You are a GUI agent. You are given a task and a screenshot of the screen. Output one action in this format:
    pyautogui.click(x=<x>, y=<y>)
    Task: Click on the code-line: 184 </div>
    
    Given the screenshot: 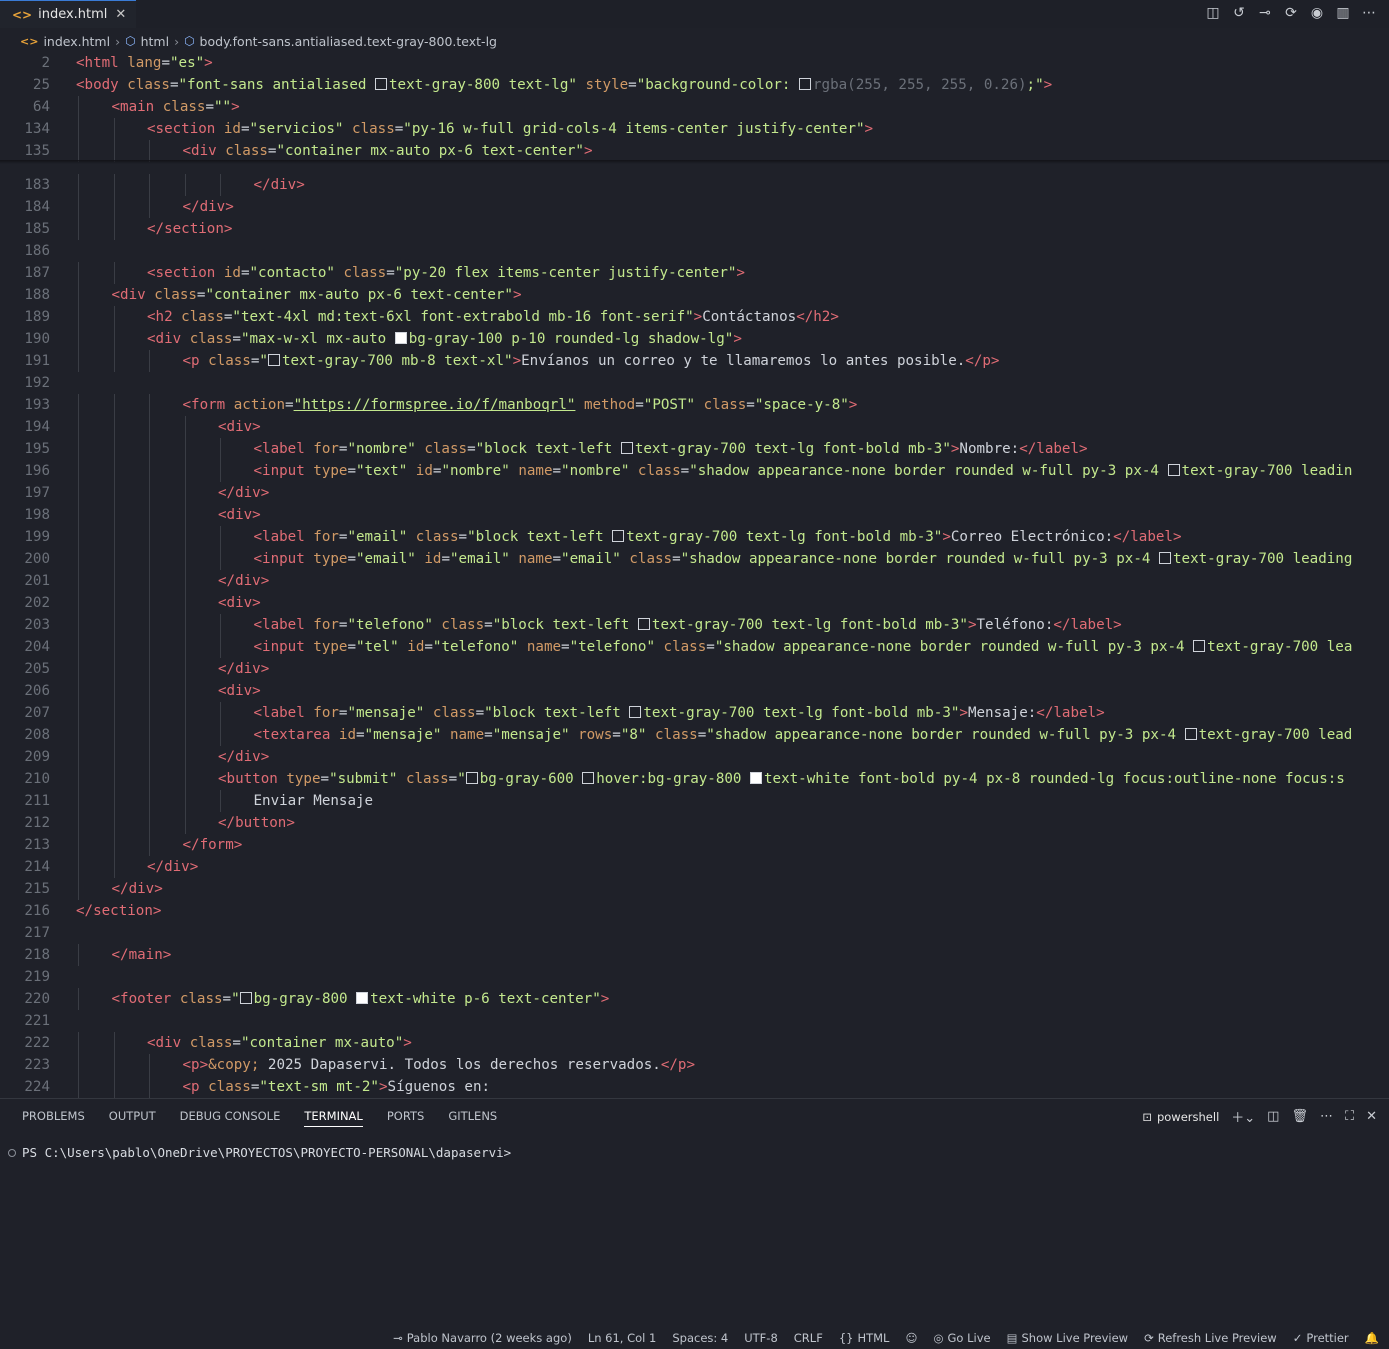 What is the action you would take?
    pyautogui.click(x=694, y=207)
    